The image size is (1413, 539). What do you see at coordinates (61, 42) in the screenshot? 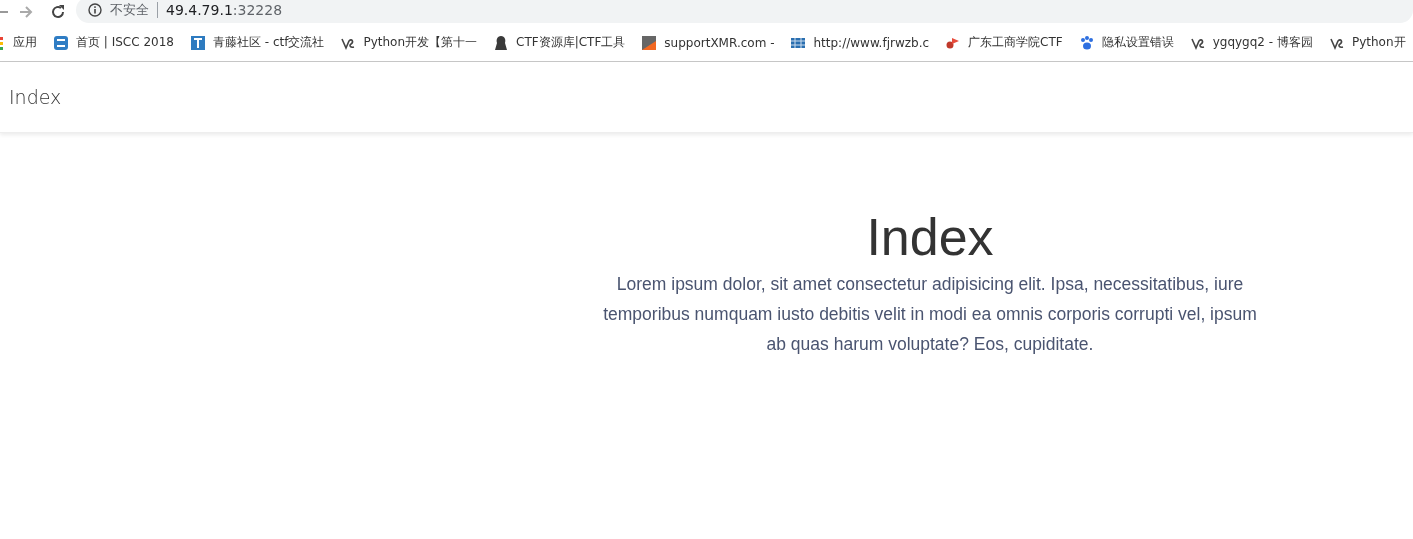
I see `logo-icon` at bounding box center [61, 42].